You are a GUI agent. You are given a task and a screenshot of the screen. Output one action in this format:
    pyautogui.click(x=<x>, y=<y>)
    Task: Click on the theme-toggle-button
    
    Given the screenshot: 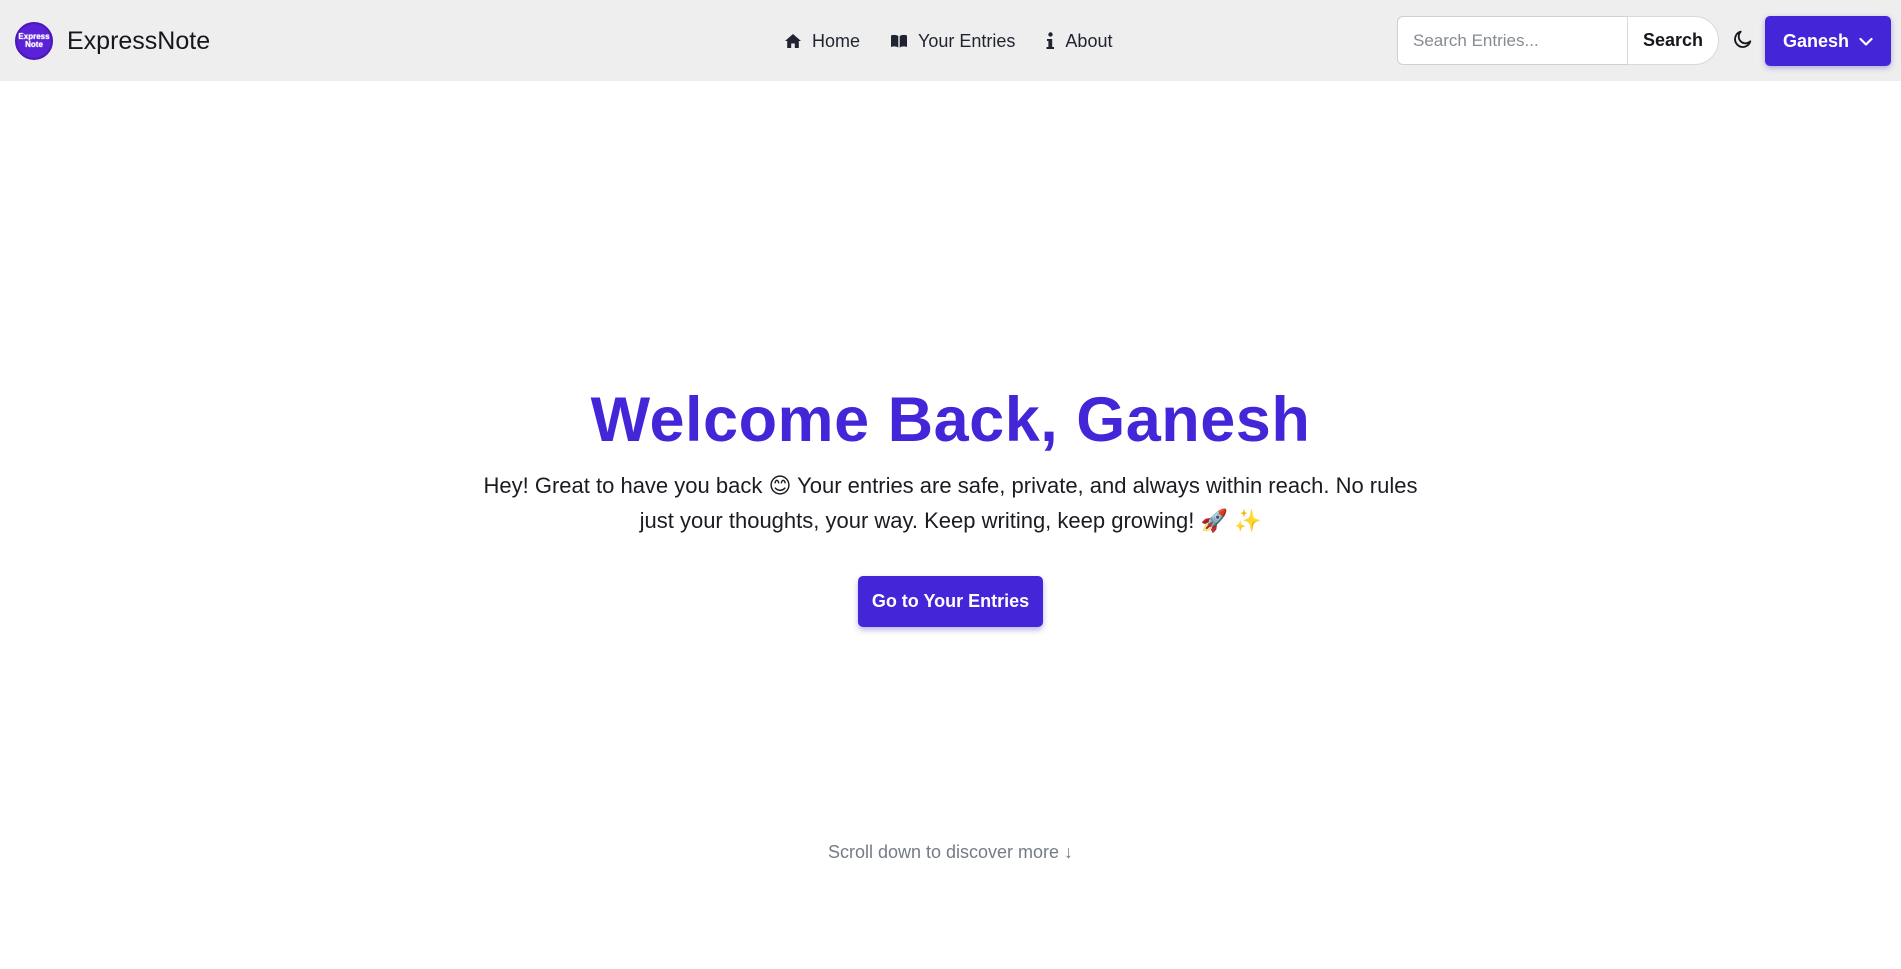 What is the action you would take?
    pyautogui.click(x=1743, y=41)
    